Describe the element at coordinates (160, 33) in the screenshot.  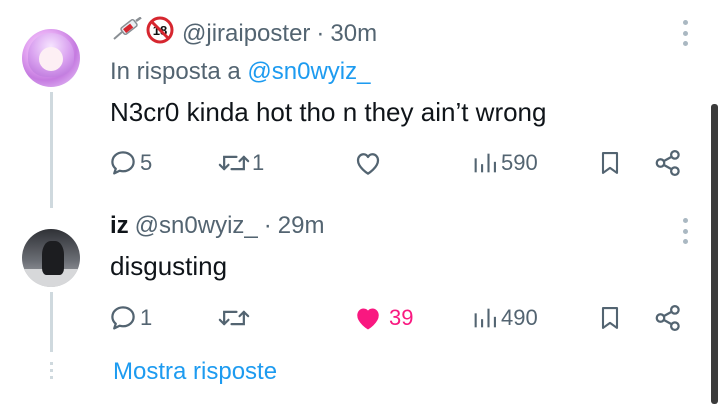
I see `no-under-18-icon: 18` at that location.